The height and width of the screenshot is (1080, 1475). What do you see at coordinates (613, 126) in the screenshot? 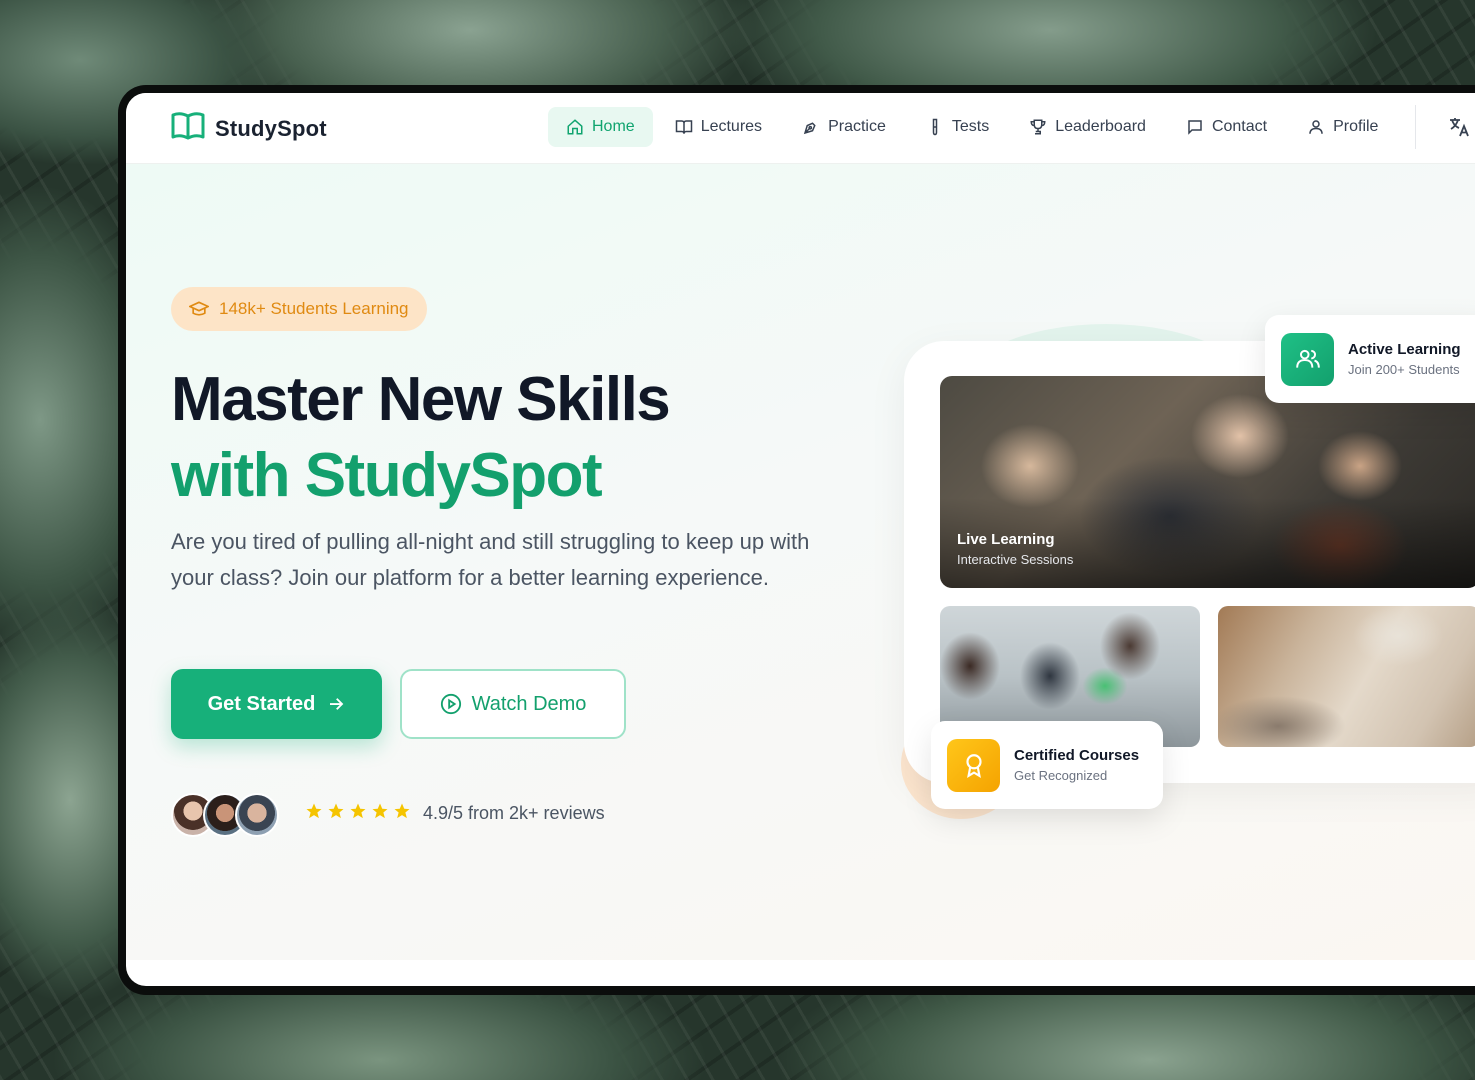
I see `nav-label-home: Home` at bounding box center [613, 126].